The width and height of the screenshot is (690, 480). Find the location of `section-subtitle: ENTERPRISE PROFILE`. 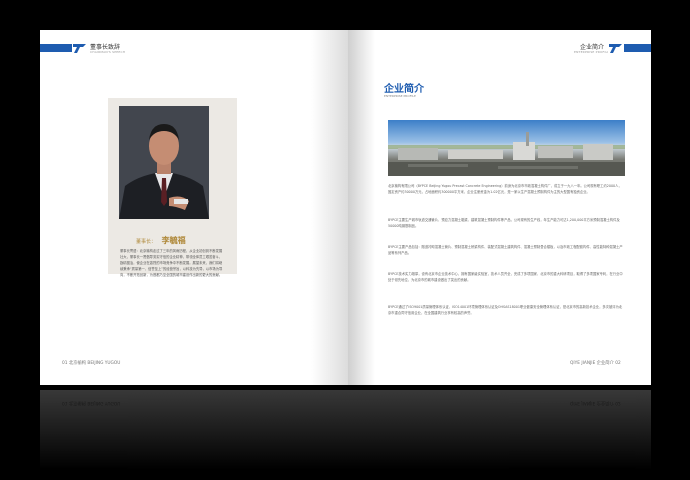

section-subtitle: ENTERPRISE PROFILE is located at coordinates (400, 96).